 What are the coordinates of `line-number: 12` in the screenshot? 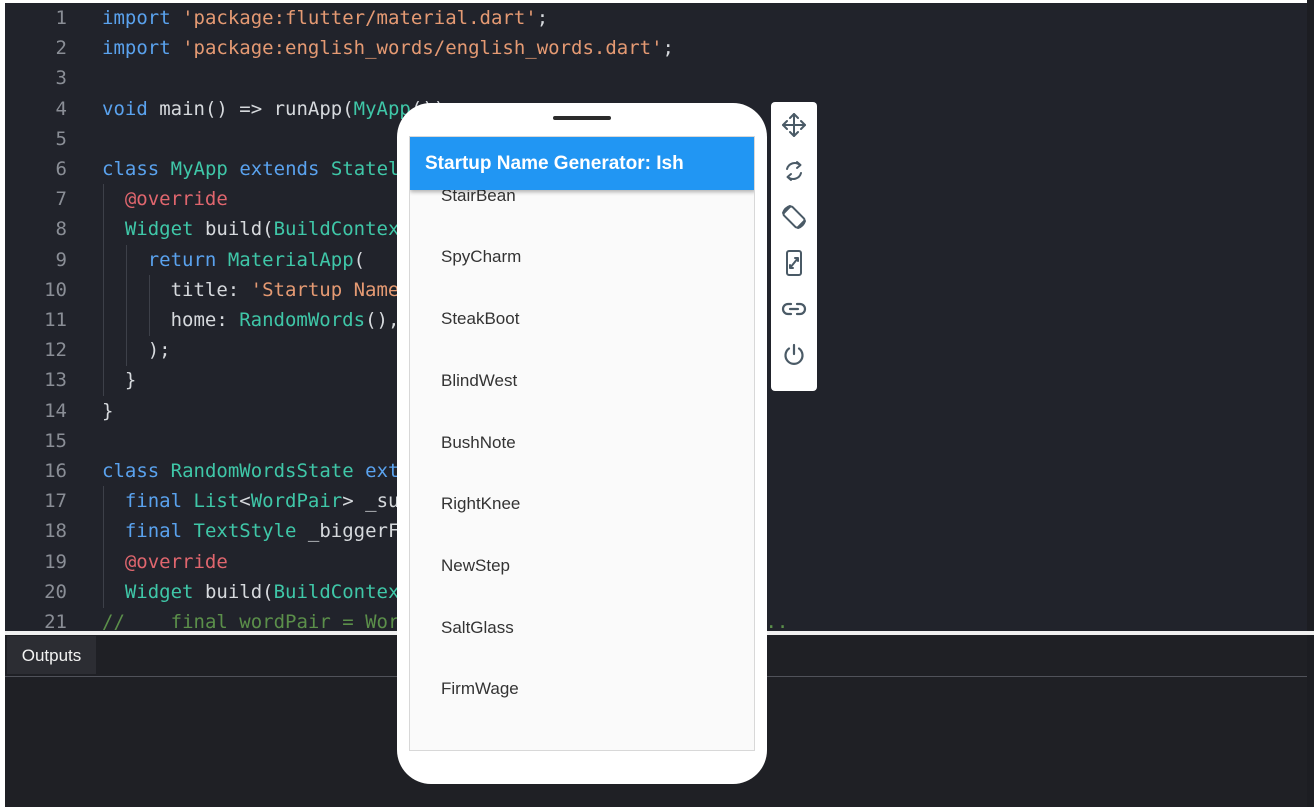 It's located at (55, 350).